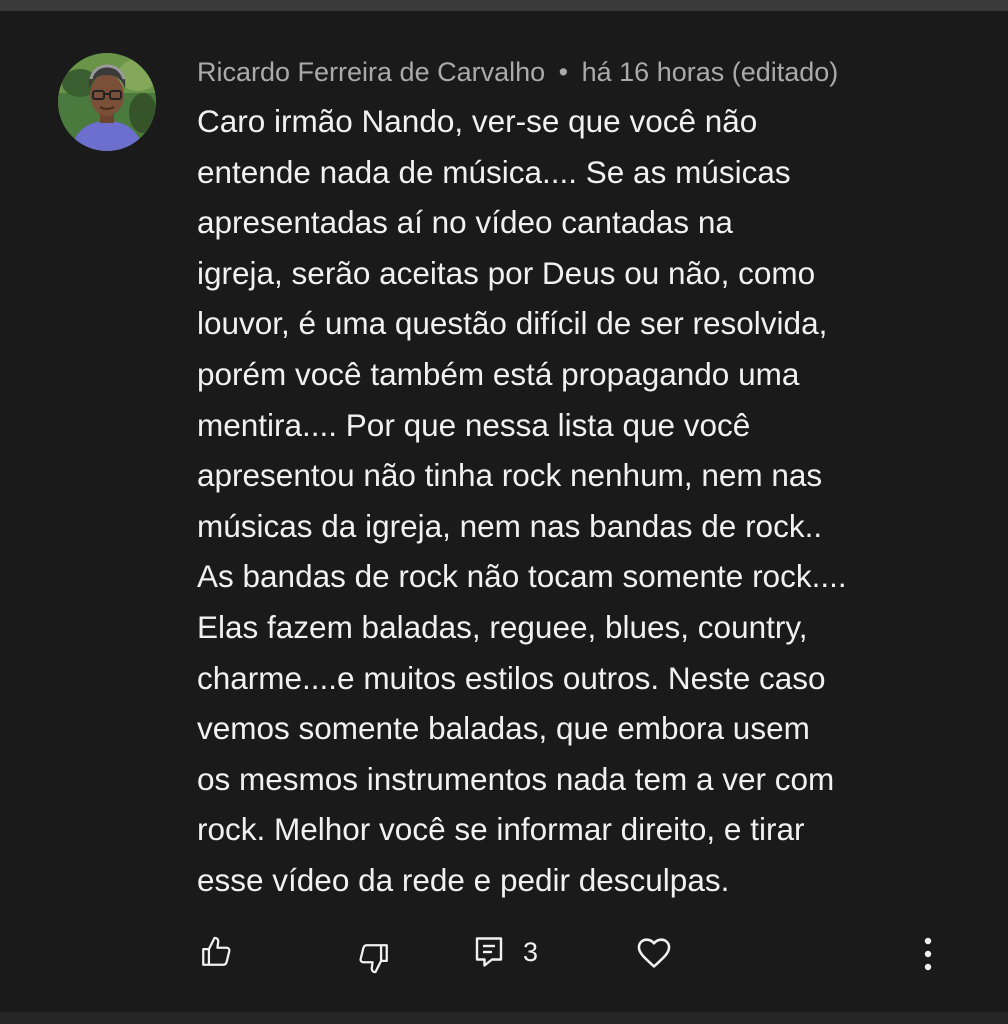  I want to click on comment-line: Caro irmão Nando, ver-se que você não, so click(477, 121).